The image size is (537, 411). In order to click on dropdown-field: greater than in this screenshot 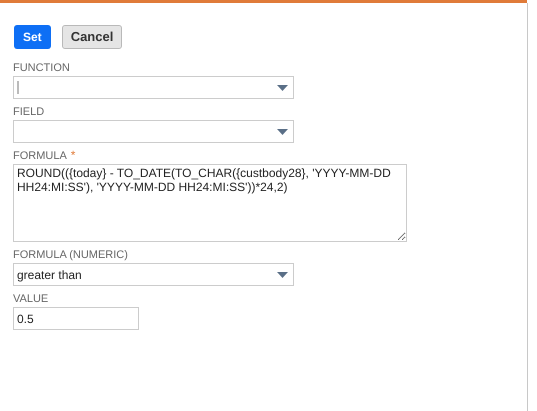, I will do `click(153, 274)`.